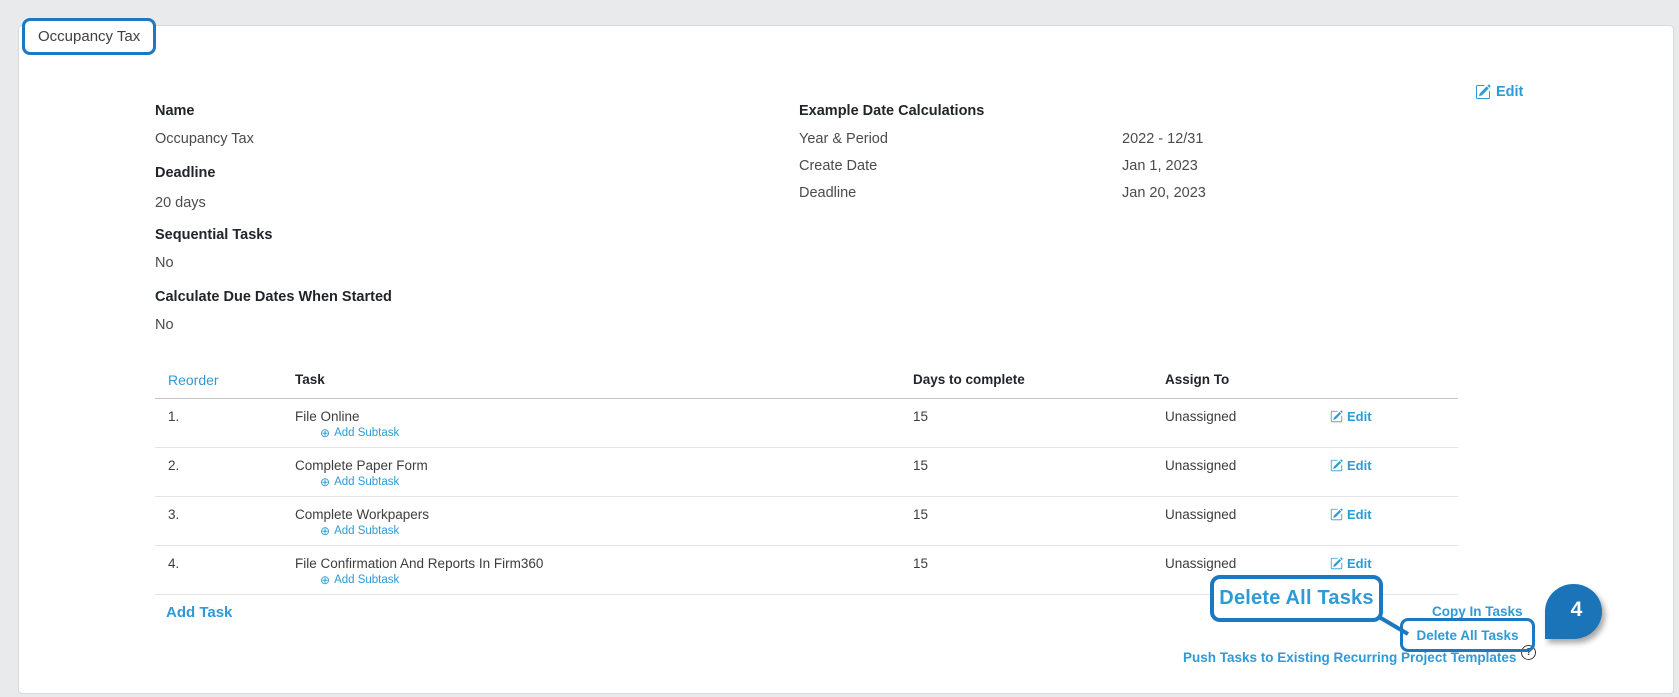 This screenshot has width=1679, height=697. Describe the element at coordinates (1163, 139) in the screenshot. I see `date-row-value-year-period: 2022 - 12/31` at that location.